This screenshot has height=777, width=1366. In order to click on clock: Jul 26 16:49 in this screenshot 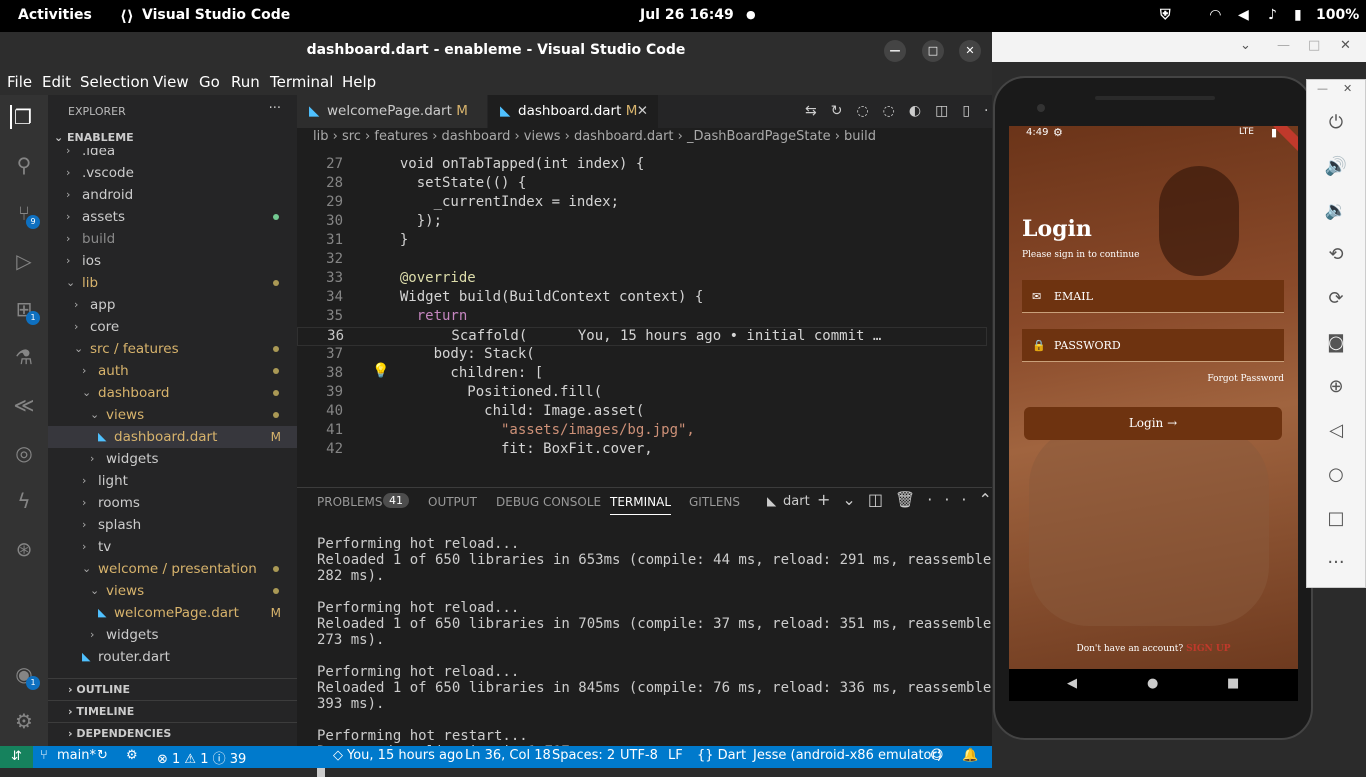, I will do `click(687, 15)`.